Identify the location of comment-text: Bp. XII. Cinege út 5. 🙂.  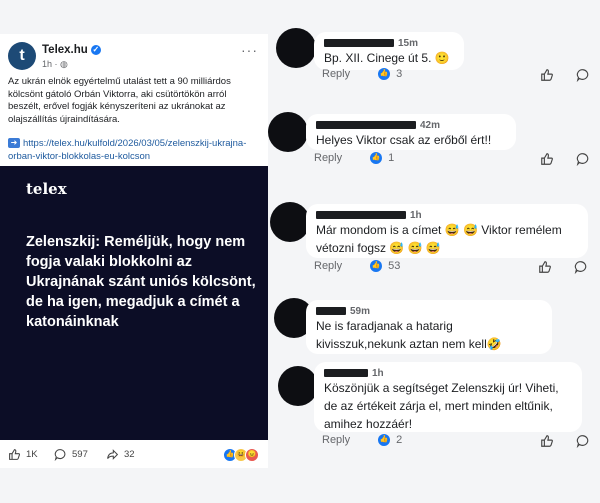
(387, 58).